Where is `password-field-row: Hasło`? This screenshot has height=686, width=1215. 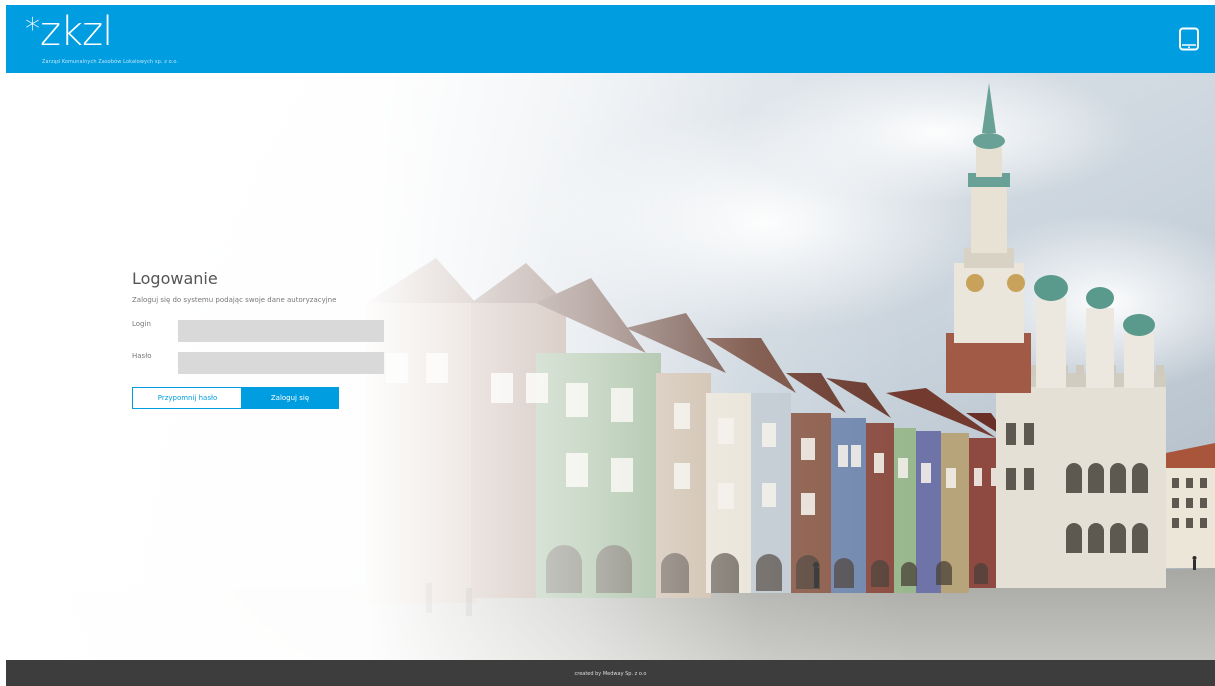
password-field-row: Hasło is located at coordinates (262, 363).